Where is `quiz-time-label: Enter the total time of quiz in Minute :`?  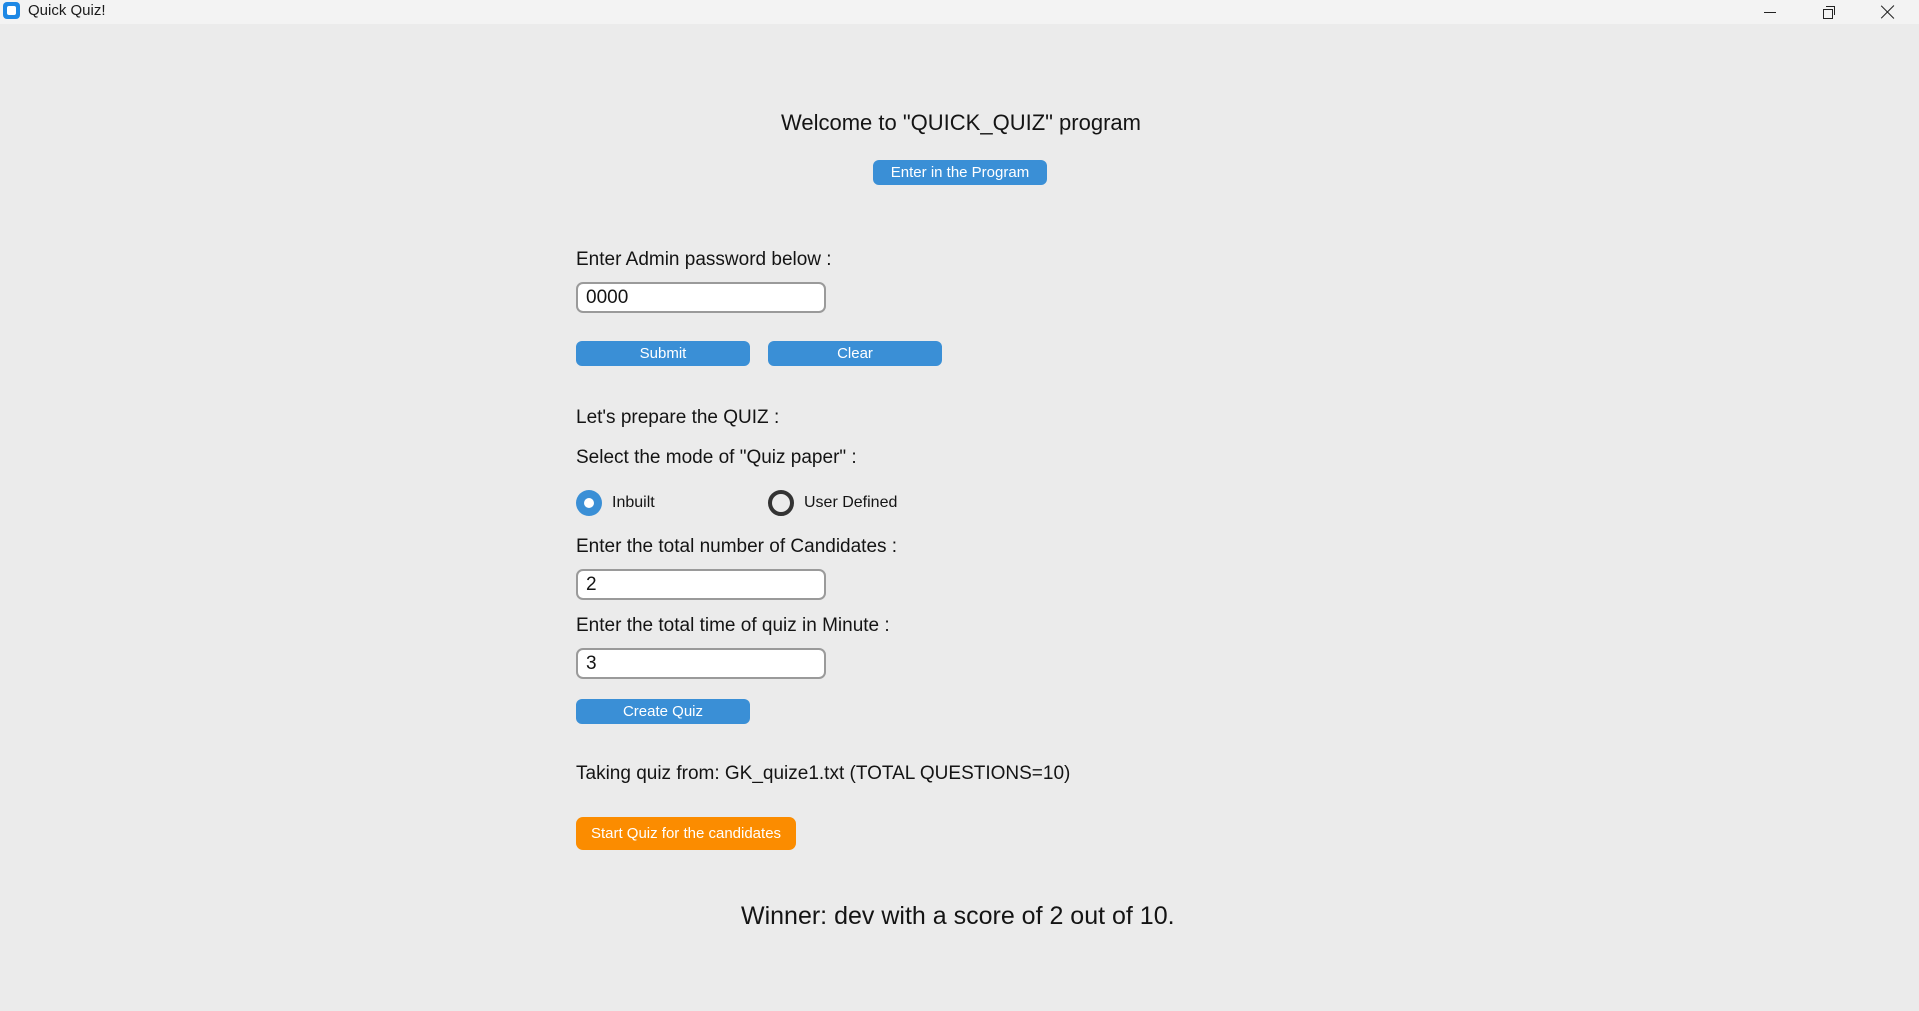 quiz-time-label: Enter the total time of quiz in Minute : is located at coordinates (733, 625).